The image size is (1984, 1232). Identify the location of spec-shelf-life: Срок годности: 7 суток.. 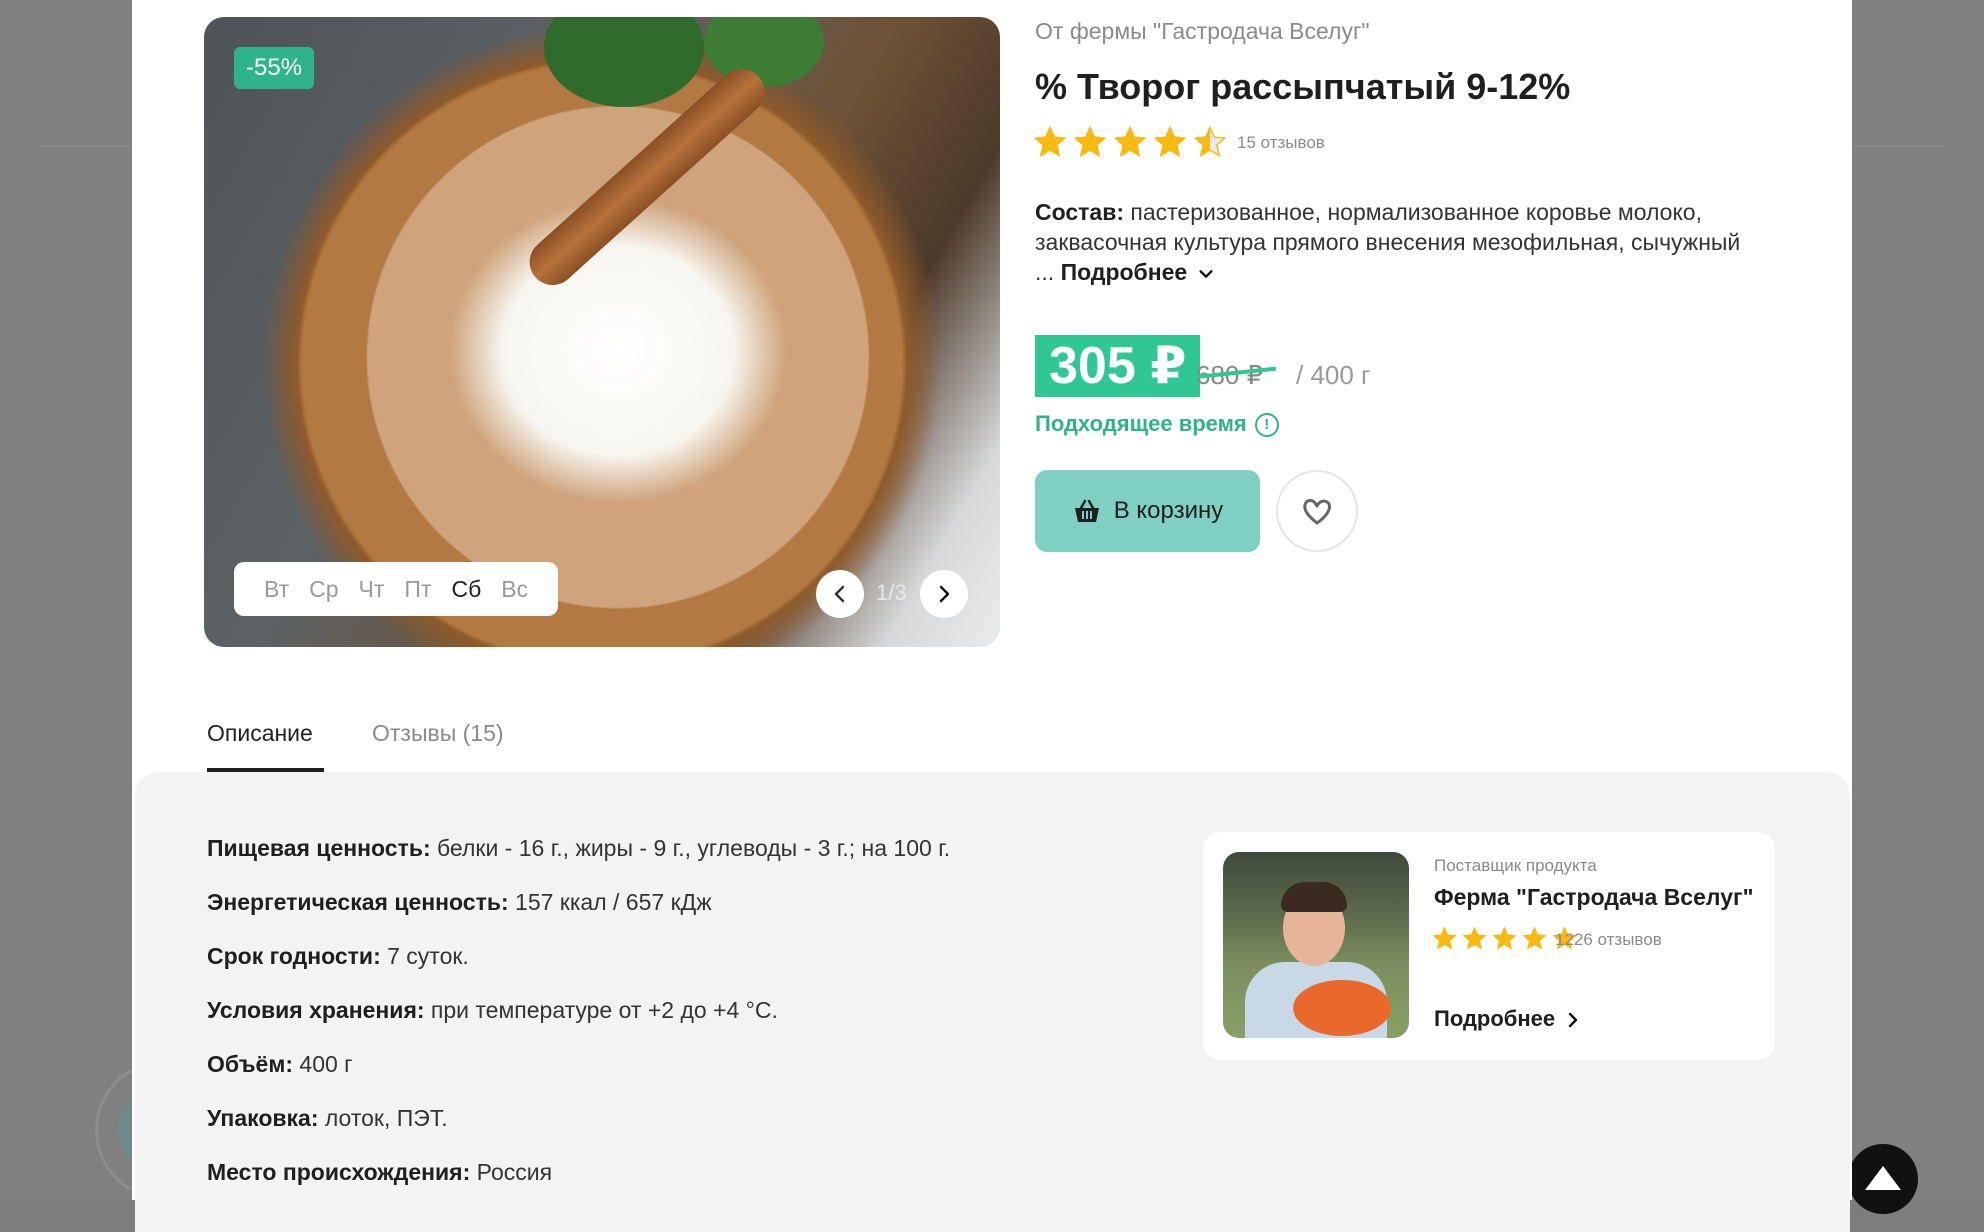
(338, 956).